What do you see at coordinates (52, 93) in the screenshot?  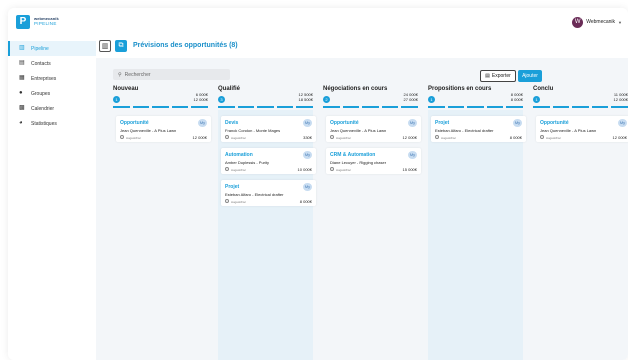 I see `sidebar-item-groupes: ● Groupes` at bounding box center [52, 93].